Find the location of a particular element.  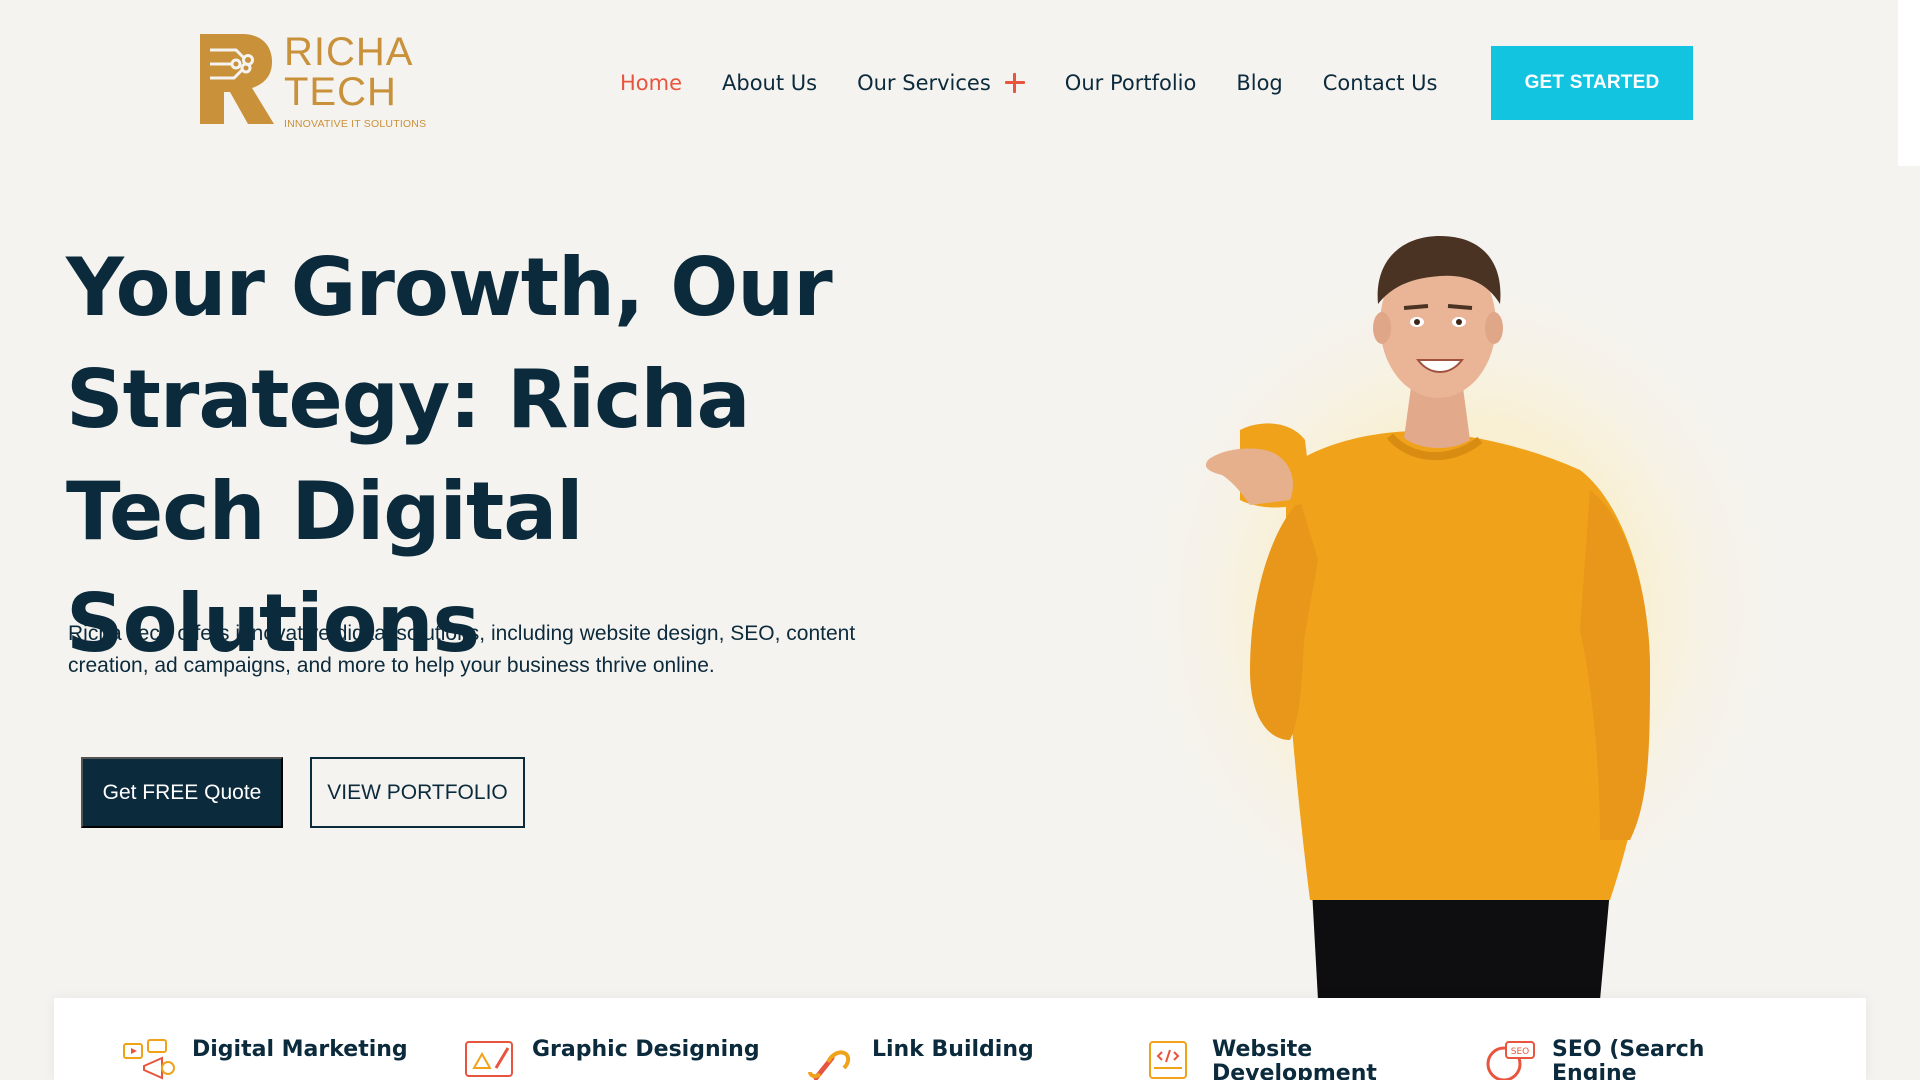

logo-tagline: INNOVATIVE IT SOLUTIONS is located at coordinates (355, 124).